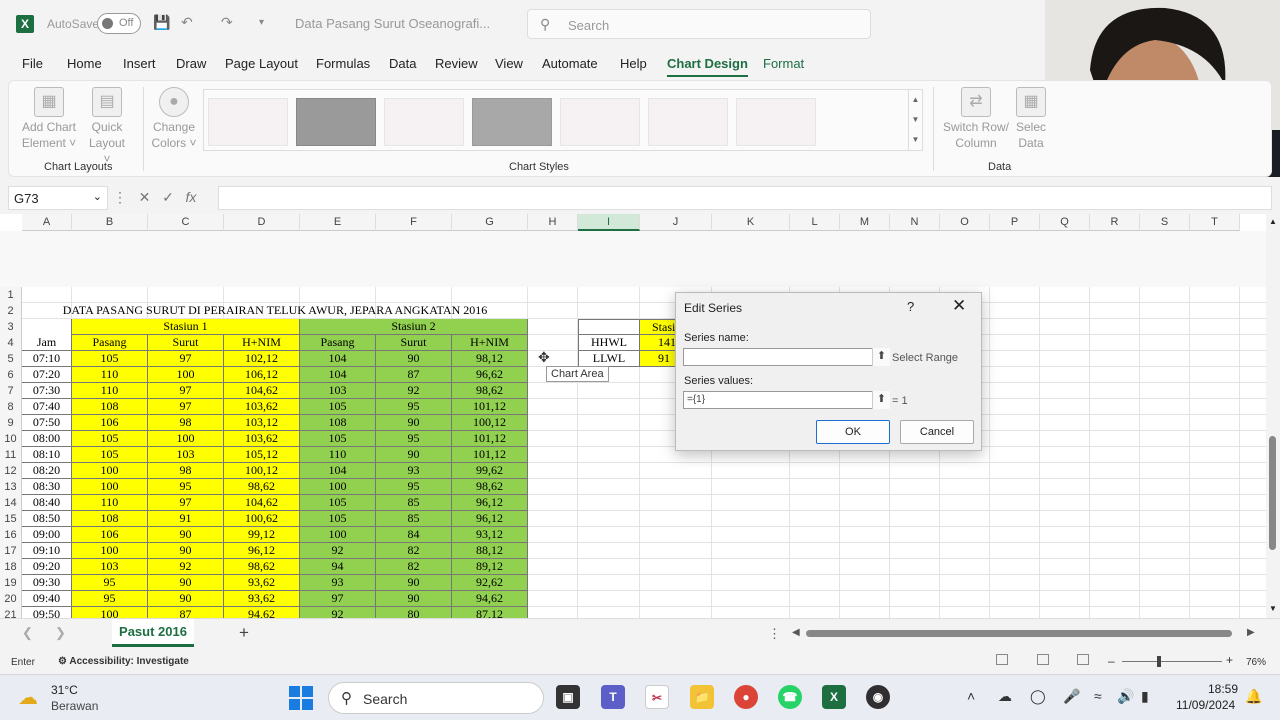  Describe the element at coordinates (11, 487) in the screenshot. I see `row-header-13: 13` at that location.